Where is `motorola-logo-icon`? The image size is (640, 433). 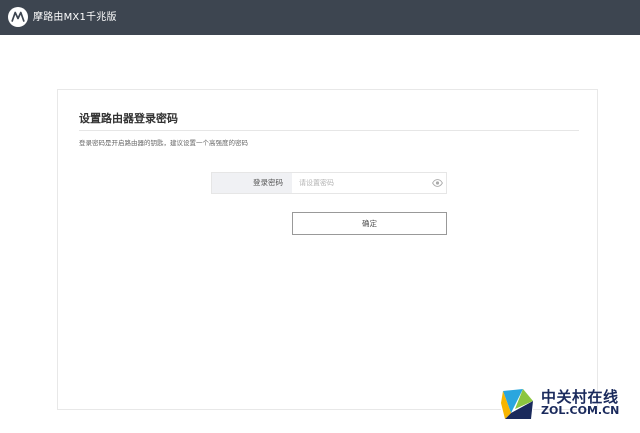 motorola-logo-icon is located at coordinates (18, 17).